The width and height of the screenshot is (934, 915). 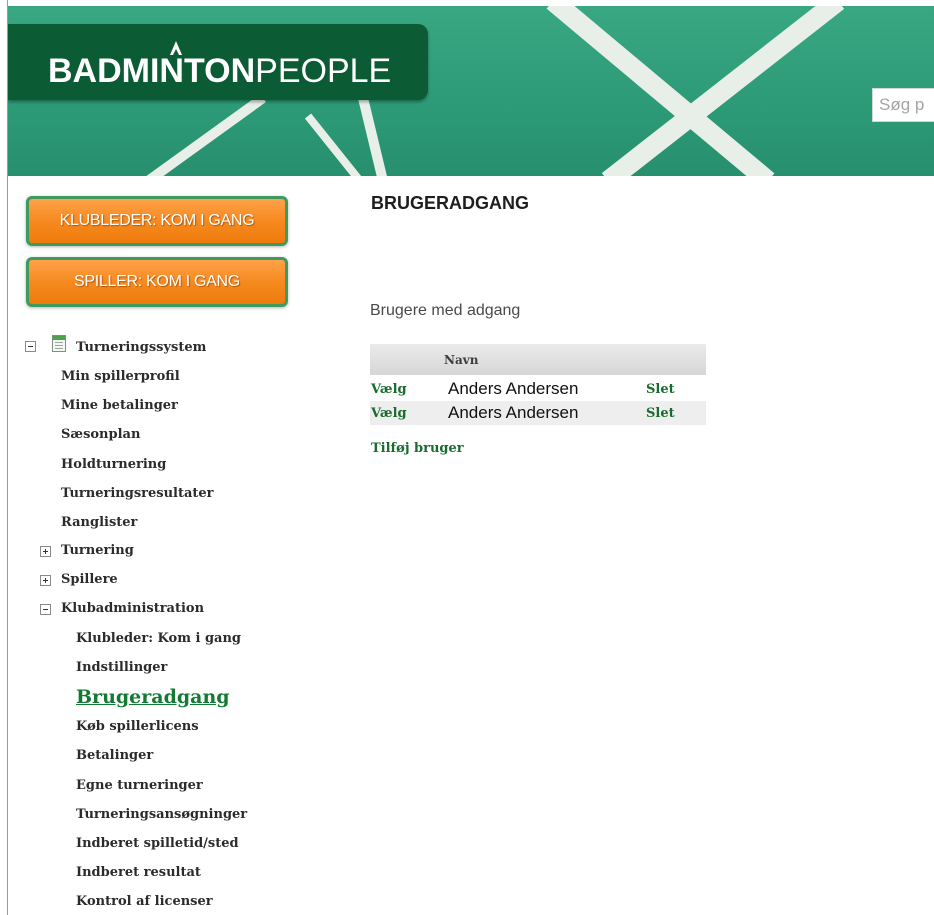 I want to click on table-header: Navn, so click(x=538, y=359).